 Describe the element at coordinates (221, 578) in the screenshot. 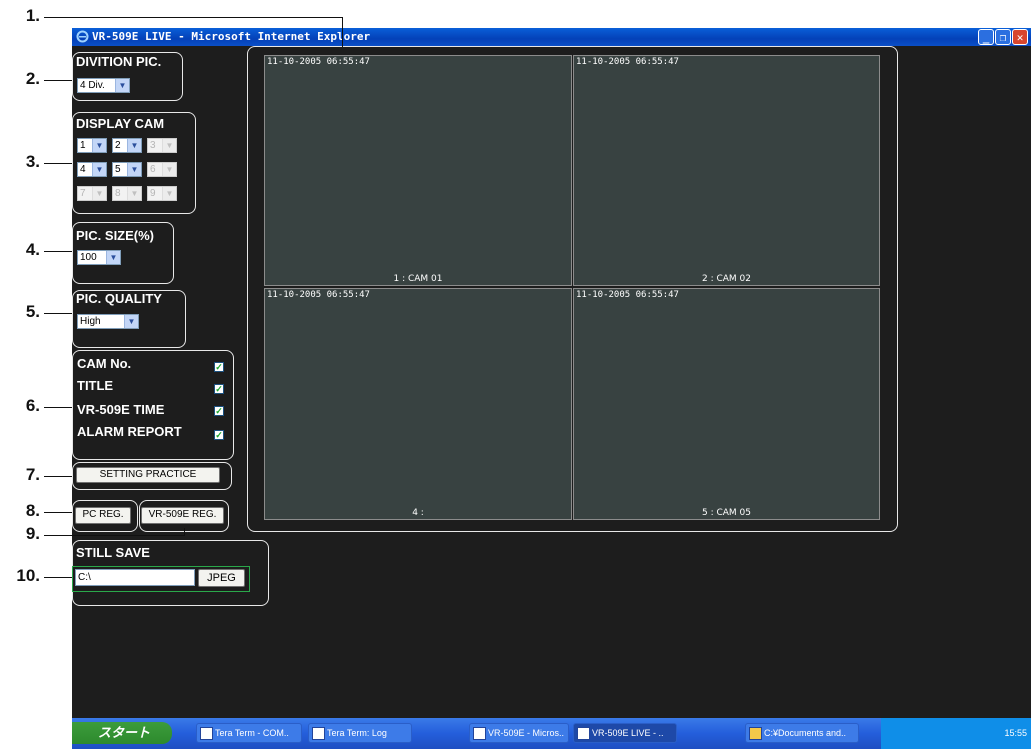

I see `jpeg-button: JPEG` at that location.